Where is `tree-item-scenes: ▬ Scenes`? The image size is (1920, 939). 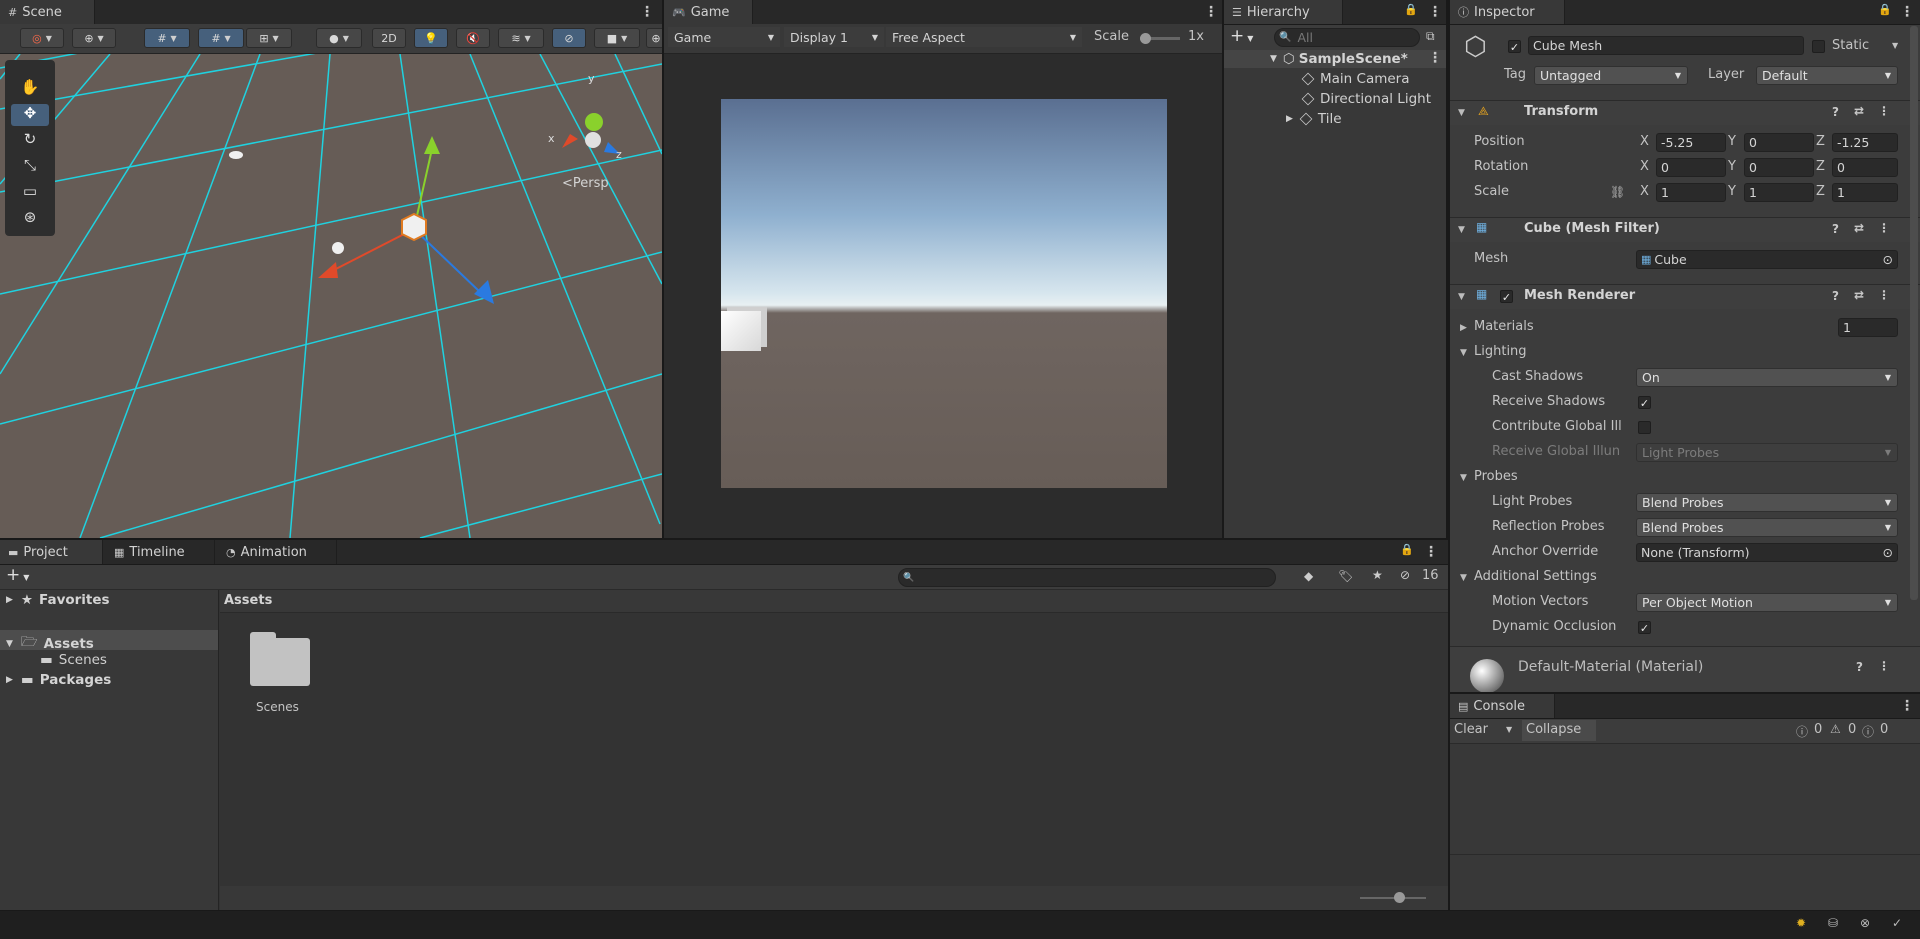
tree-item-scenes: ▬ Scenes is located at coordinates (73, 660).